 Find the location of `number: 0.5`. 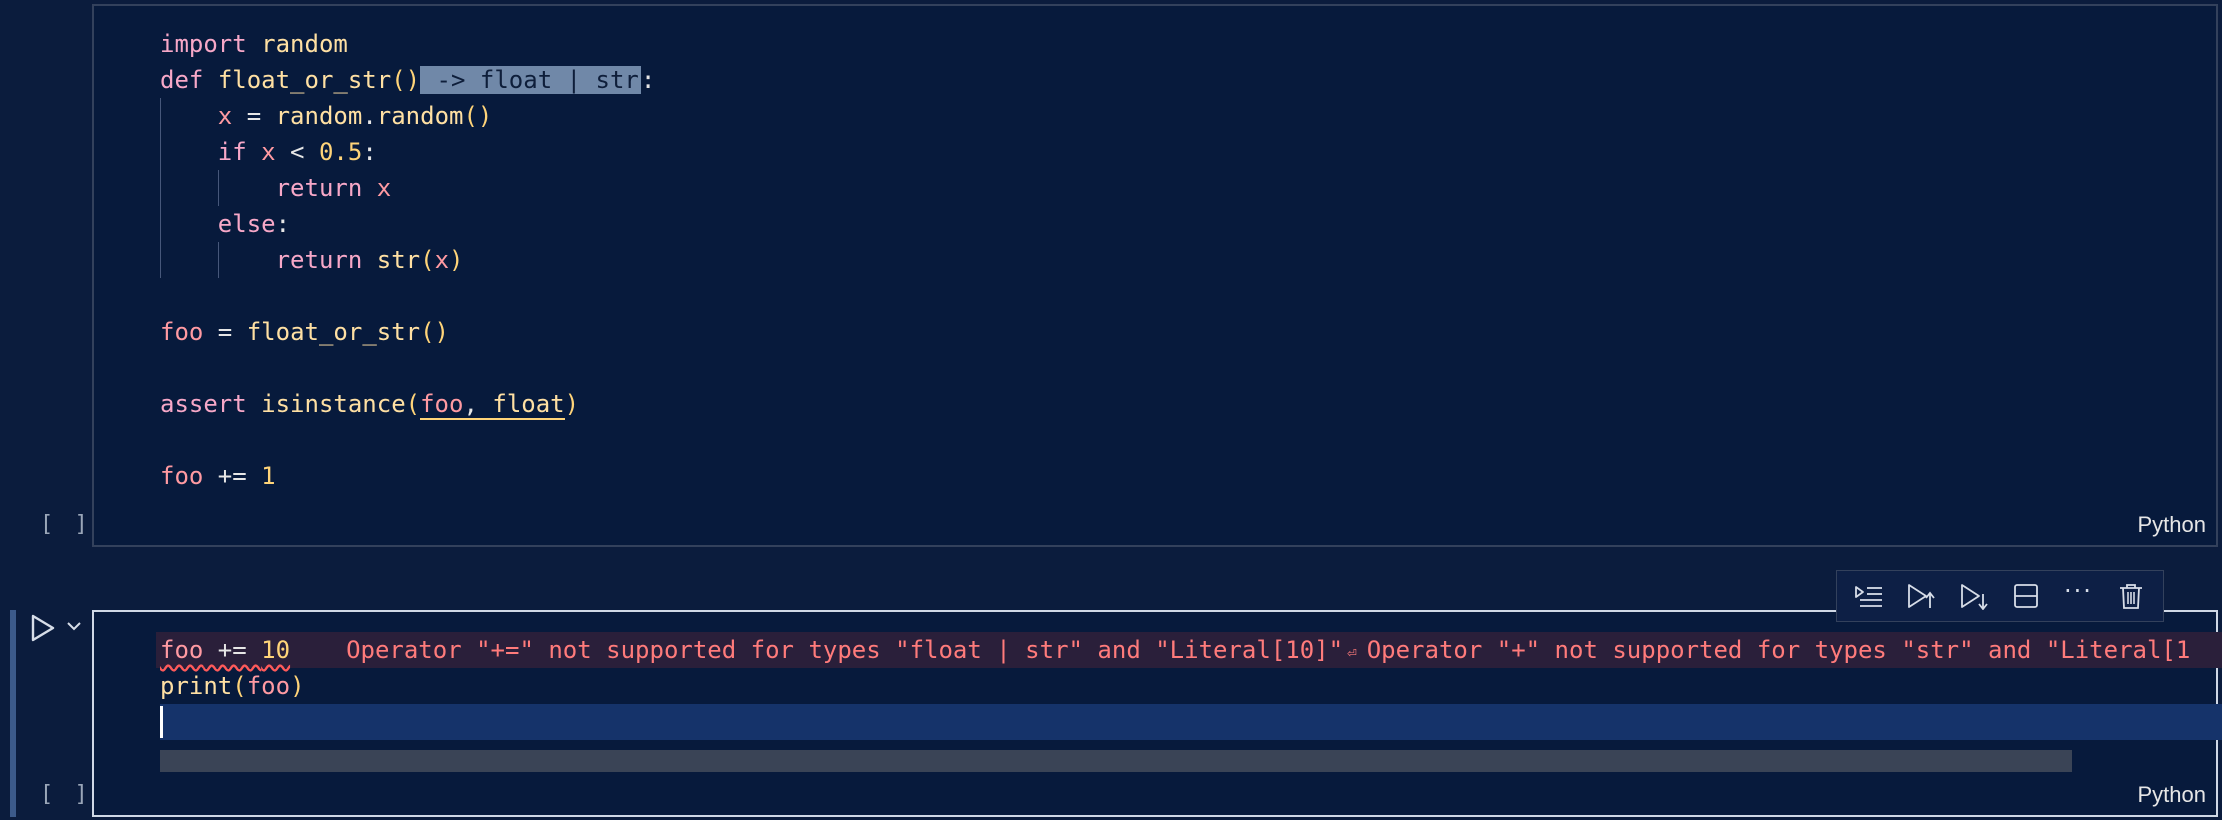

number: 0.5 is located at coordinates (340, 152).